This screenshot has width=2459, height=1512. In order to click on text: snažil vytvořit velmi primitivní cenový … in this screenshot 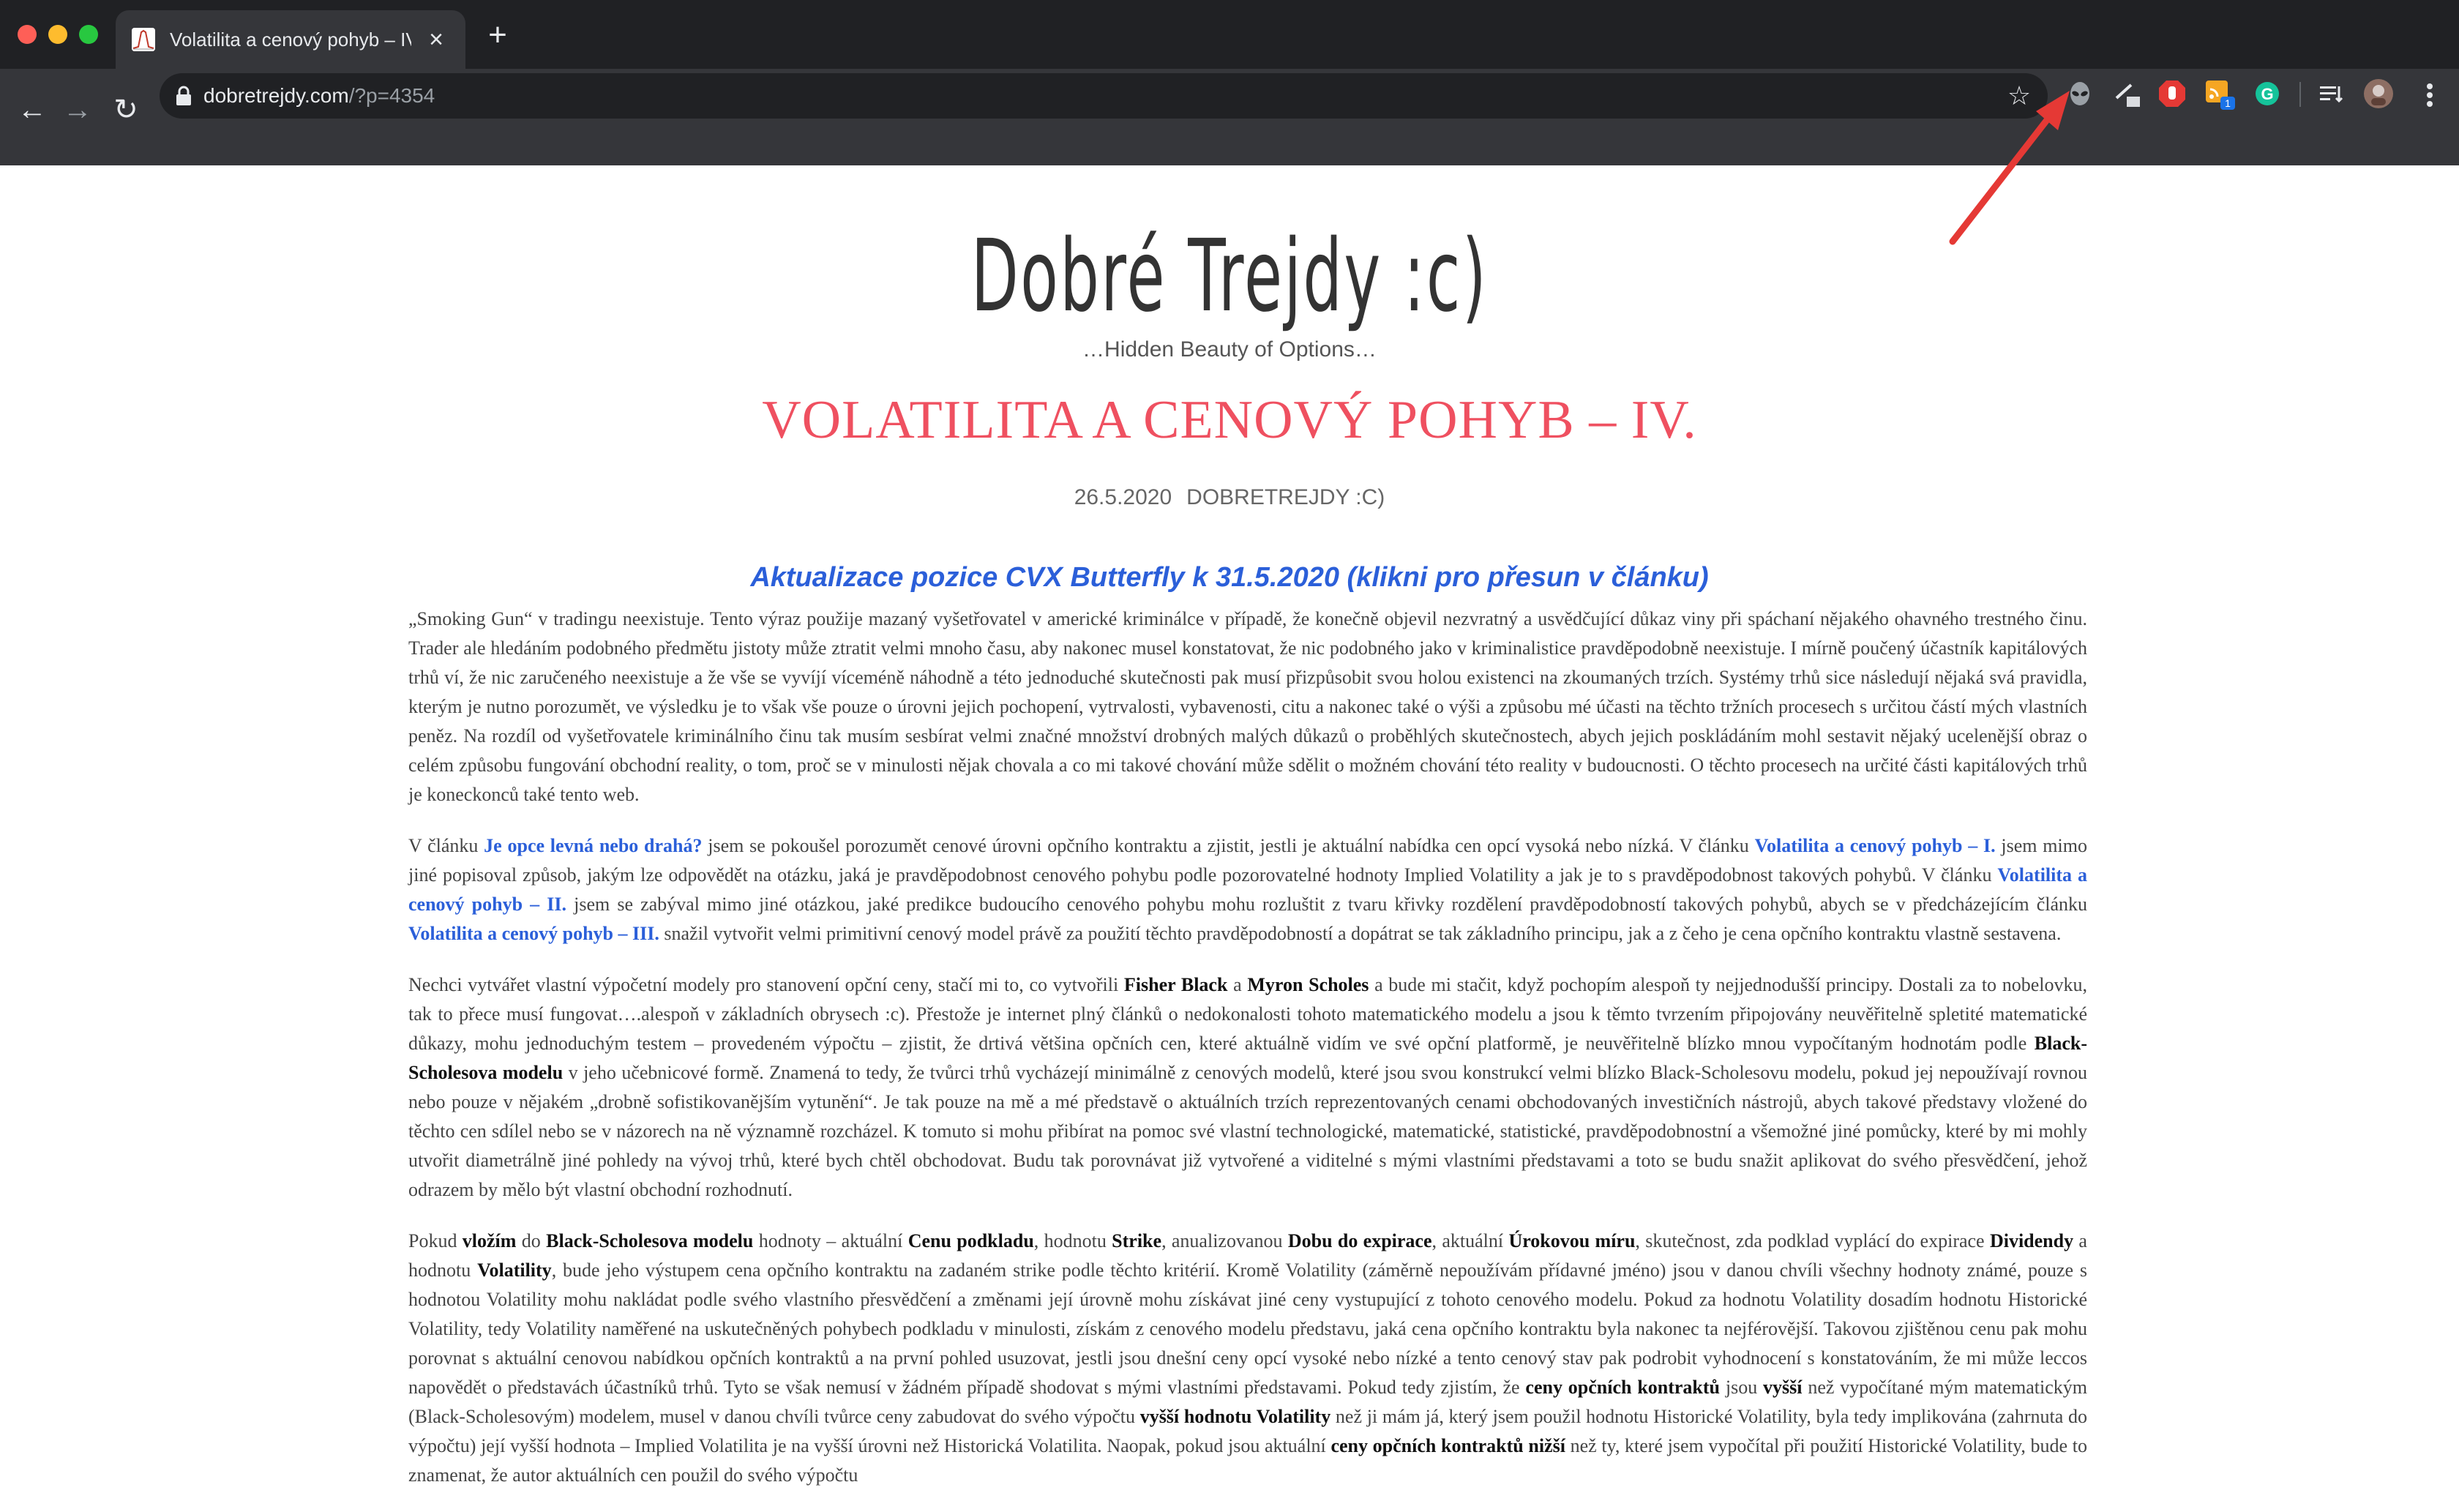, I will do `click(1360, 933)`.